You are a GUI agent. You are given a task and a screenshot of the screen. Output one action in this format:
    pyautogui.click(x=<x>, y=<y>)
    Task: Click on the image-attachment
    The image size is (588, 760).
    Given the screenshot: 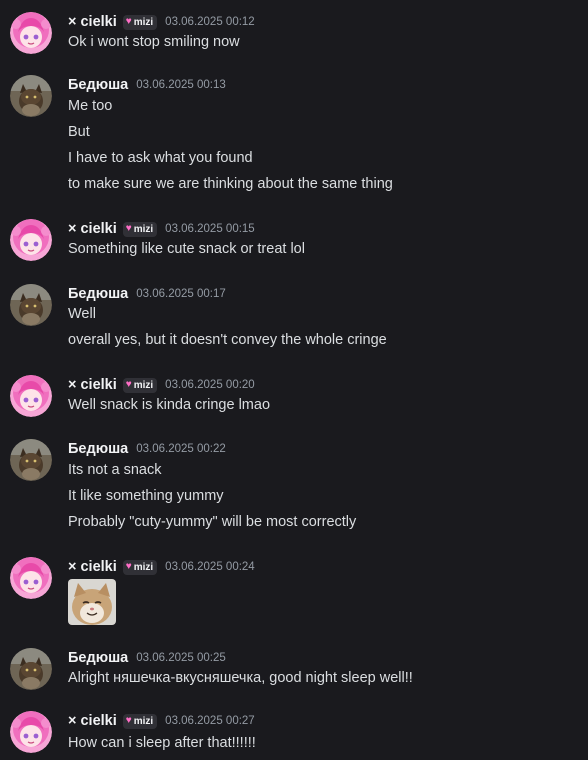 What is the action you would take?
    pyautogui.click(x=92, y=602)
    